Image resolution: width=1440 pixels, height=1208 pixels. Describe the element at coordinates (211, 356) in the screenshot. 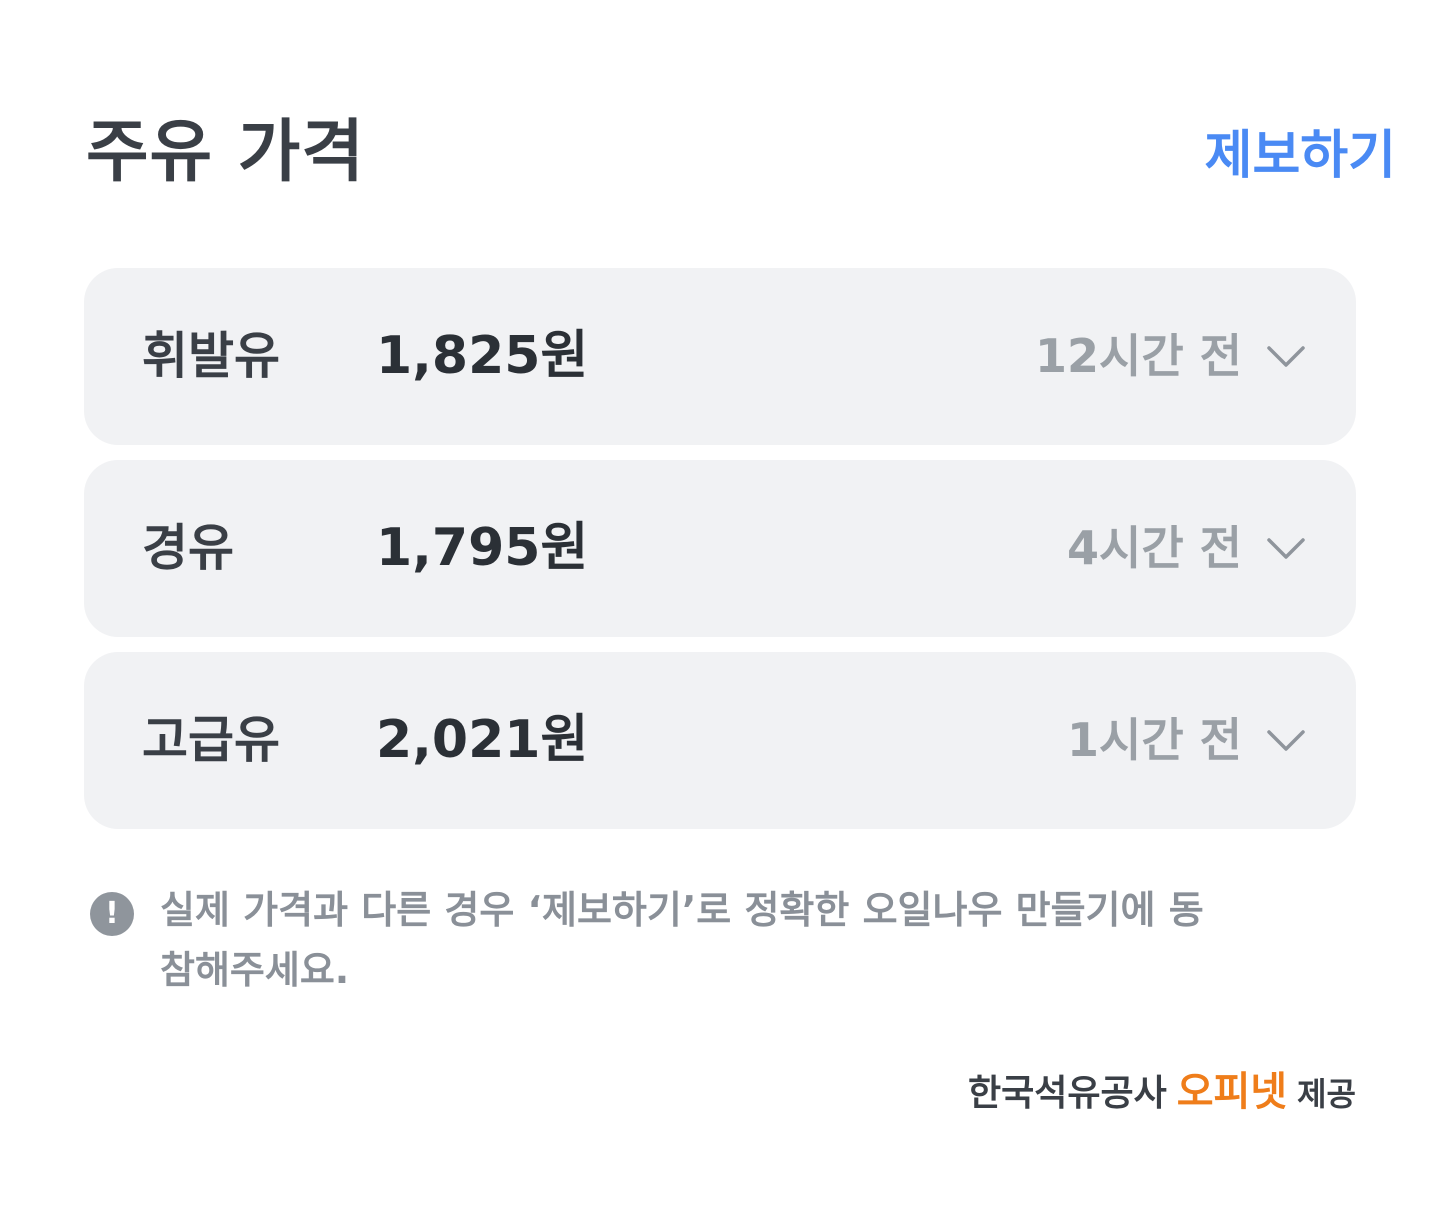

I see `fuel-name: 휘발유` at that location.